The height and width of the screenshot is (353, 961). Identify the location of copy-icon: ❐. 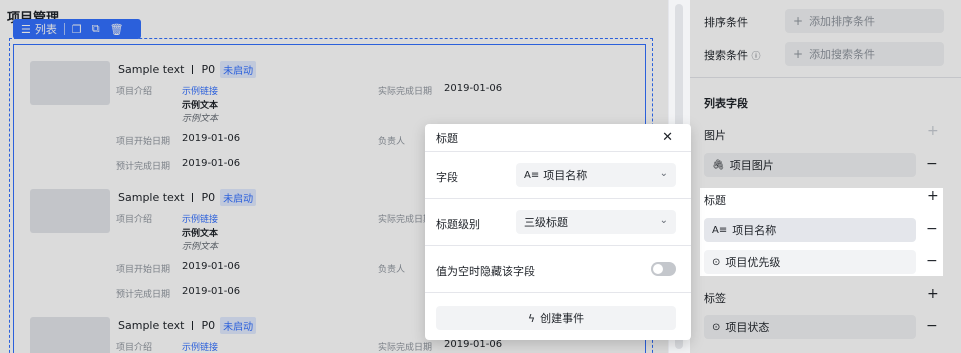
(77, 29).